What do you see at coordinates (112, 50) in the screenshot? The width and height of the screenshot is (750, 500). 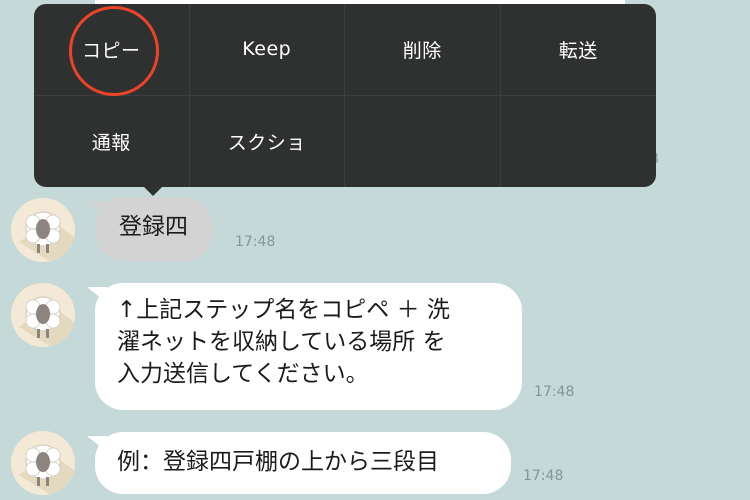 I see `menu-item-copy: コピー` at bounding box center [112, 50].